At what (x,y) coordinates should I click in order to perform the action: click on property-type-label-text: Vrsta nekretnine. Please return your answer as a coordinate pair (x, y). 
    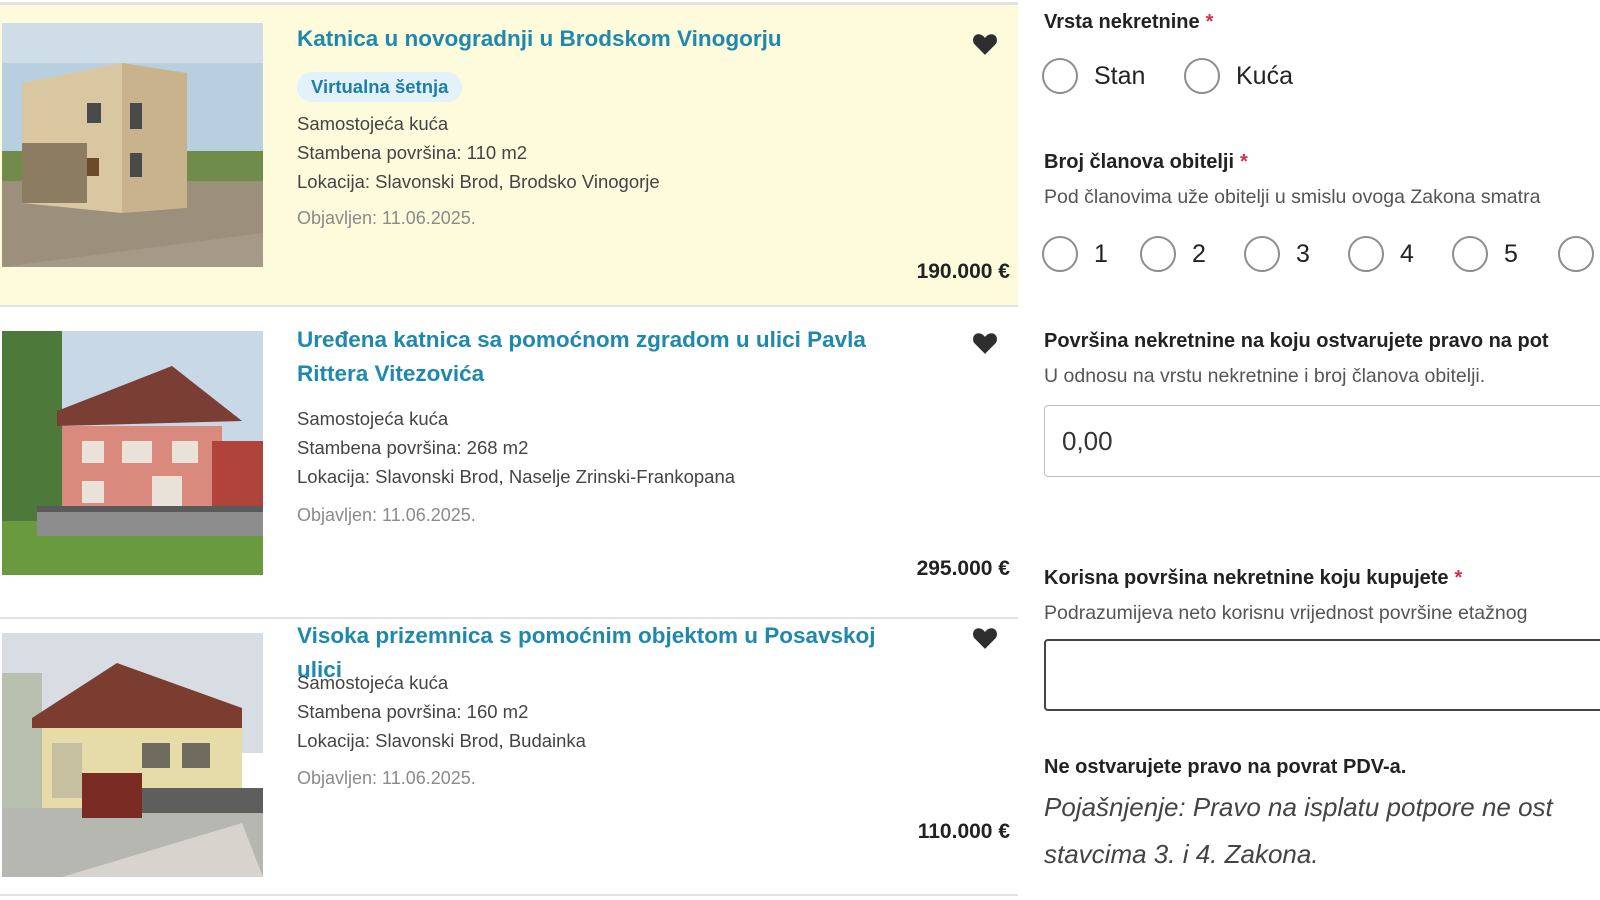
    Looking at the image, I should click on (1122, 22).